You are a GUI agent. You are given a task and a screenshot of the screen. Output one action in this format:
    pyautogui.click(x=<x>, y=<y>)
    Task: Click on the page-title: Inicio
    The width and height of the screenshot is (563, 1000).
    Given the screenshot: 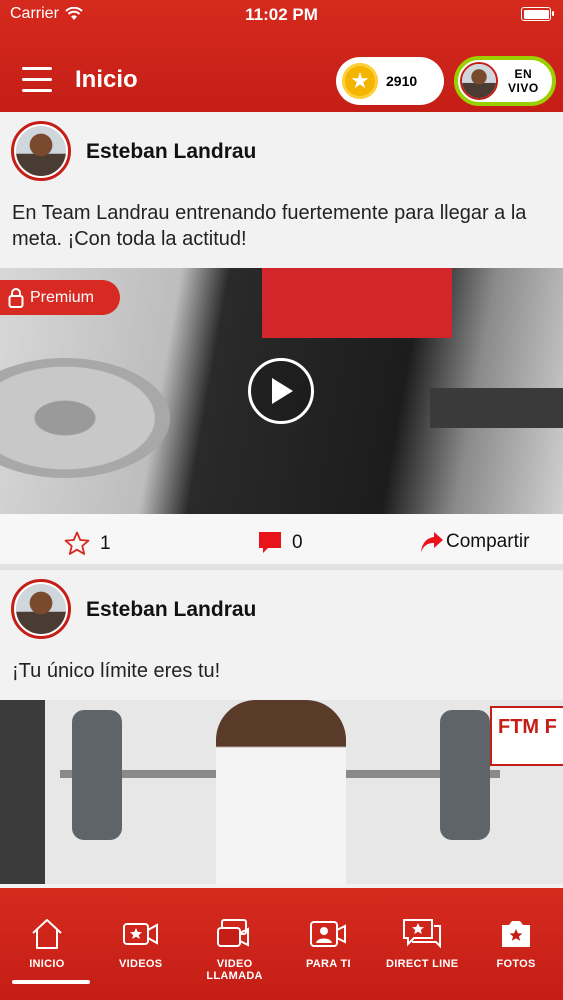 What is the action you would take?
    pyautogui.click(x=106, y=79)
    